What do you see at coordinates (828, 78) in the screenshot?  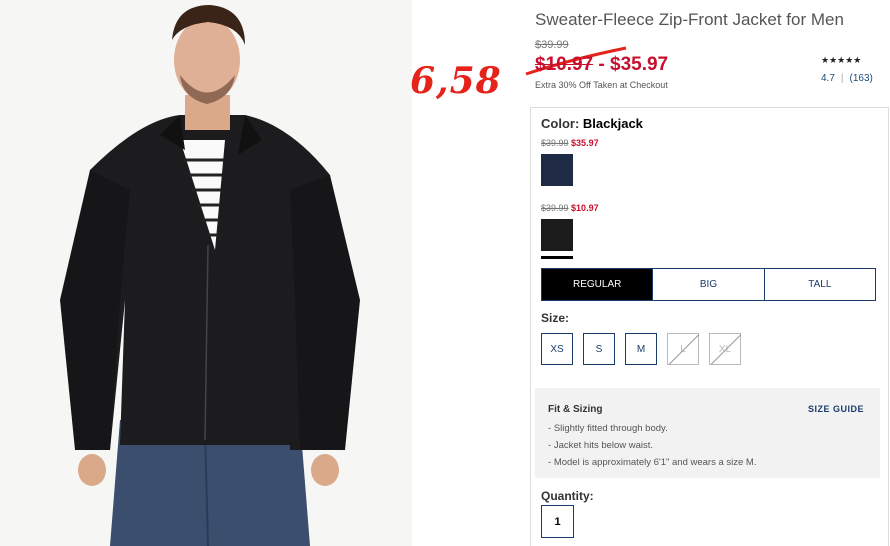 I see `rating-value: 4.7` at bounding box center [828, 78].